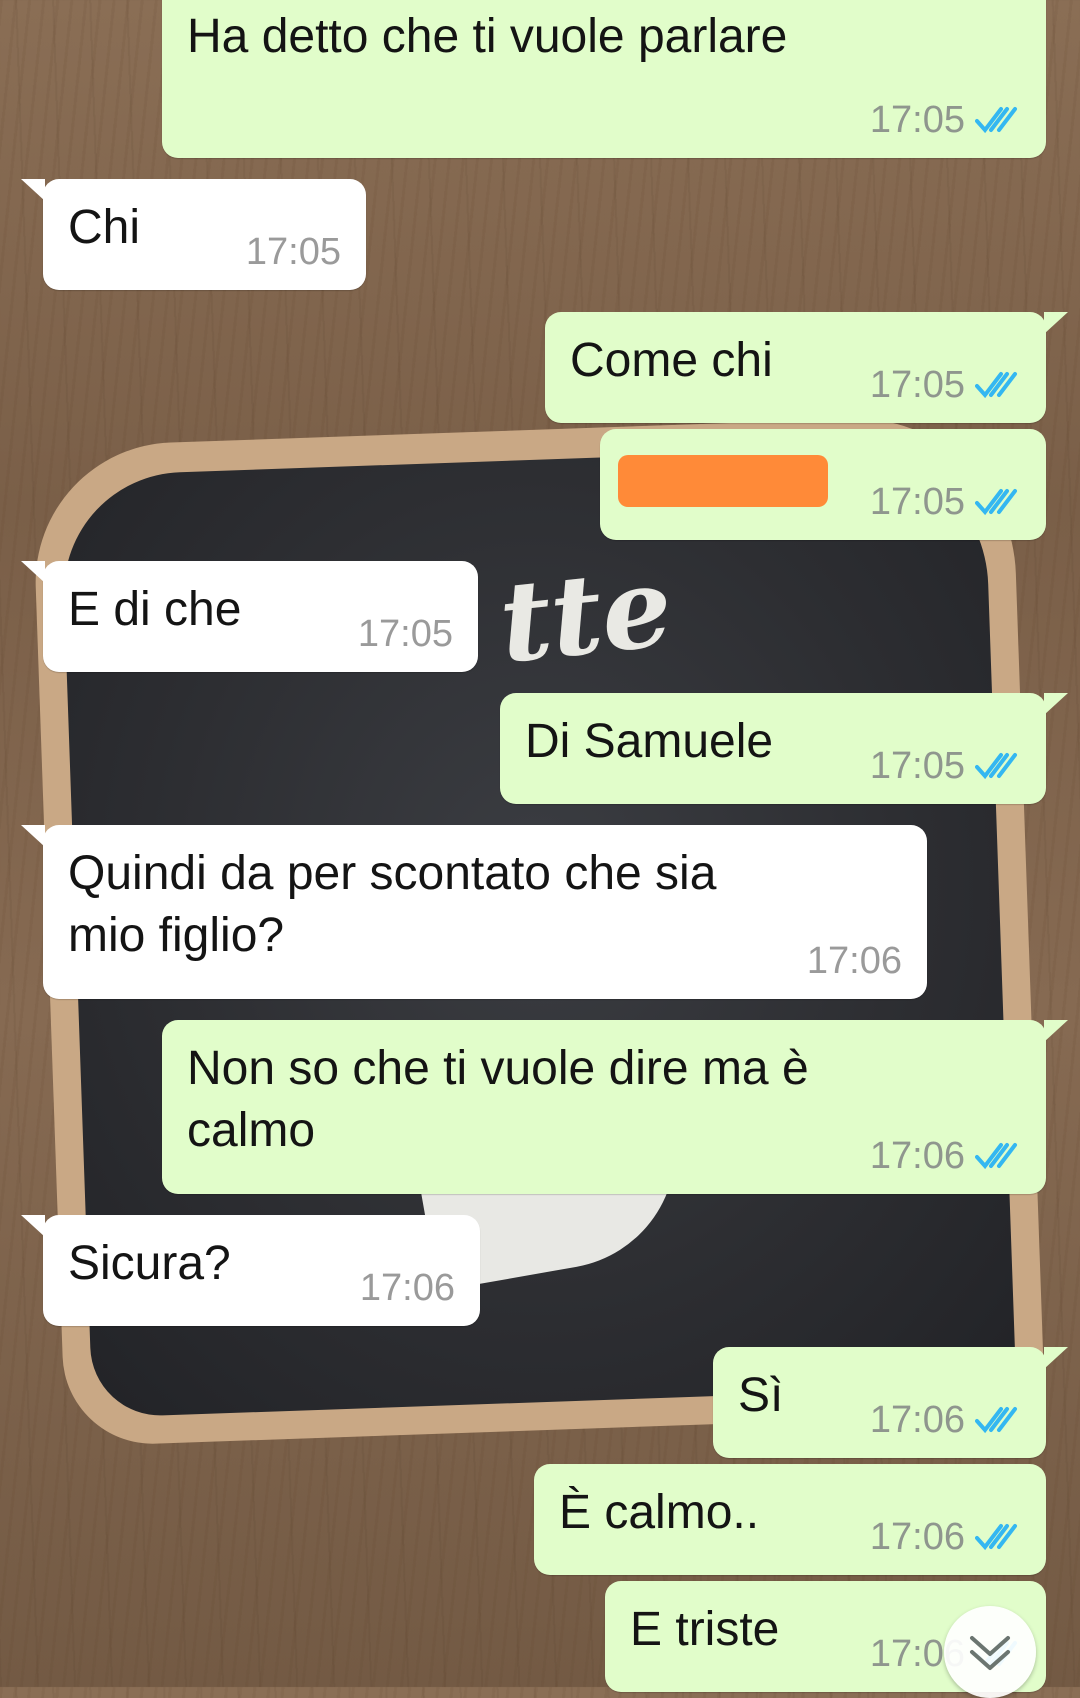 The height and width of the screenshot is (1698, 1080). I want to click on message-text: Sì, so click(761, 1395).